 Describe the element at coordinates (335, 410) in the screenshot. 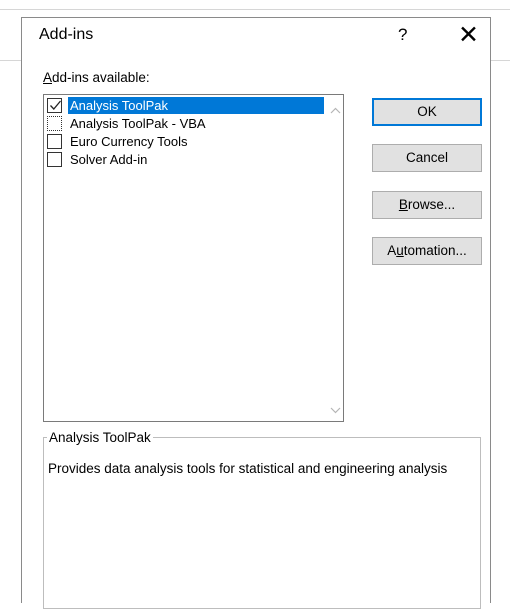

I see `scroll-down-arrow-icon` at that location.